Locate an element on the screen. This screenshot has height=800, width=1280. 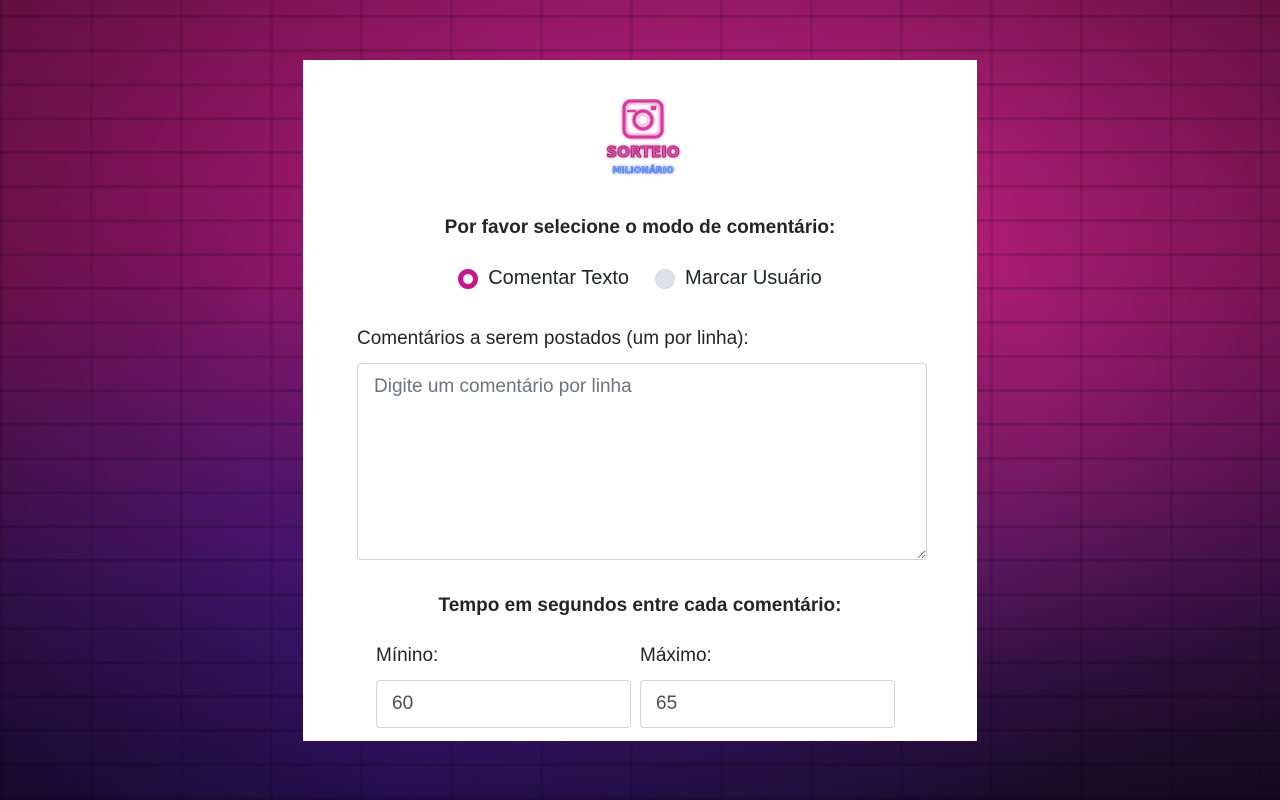
max-seconds-input is located at coordinates (767, 704).